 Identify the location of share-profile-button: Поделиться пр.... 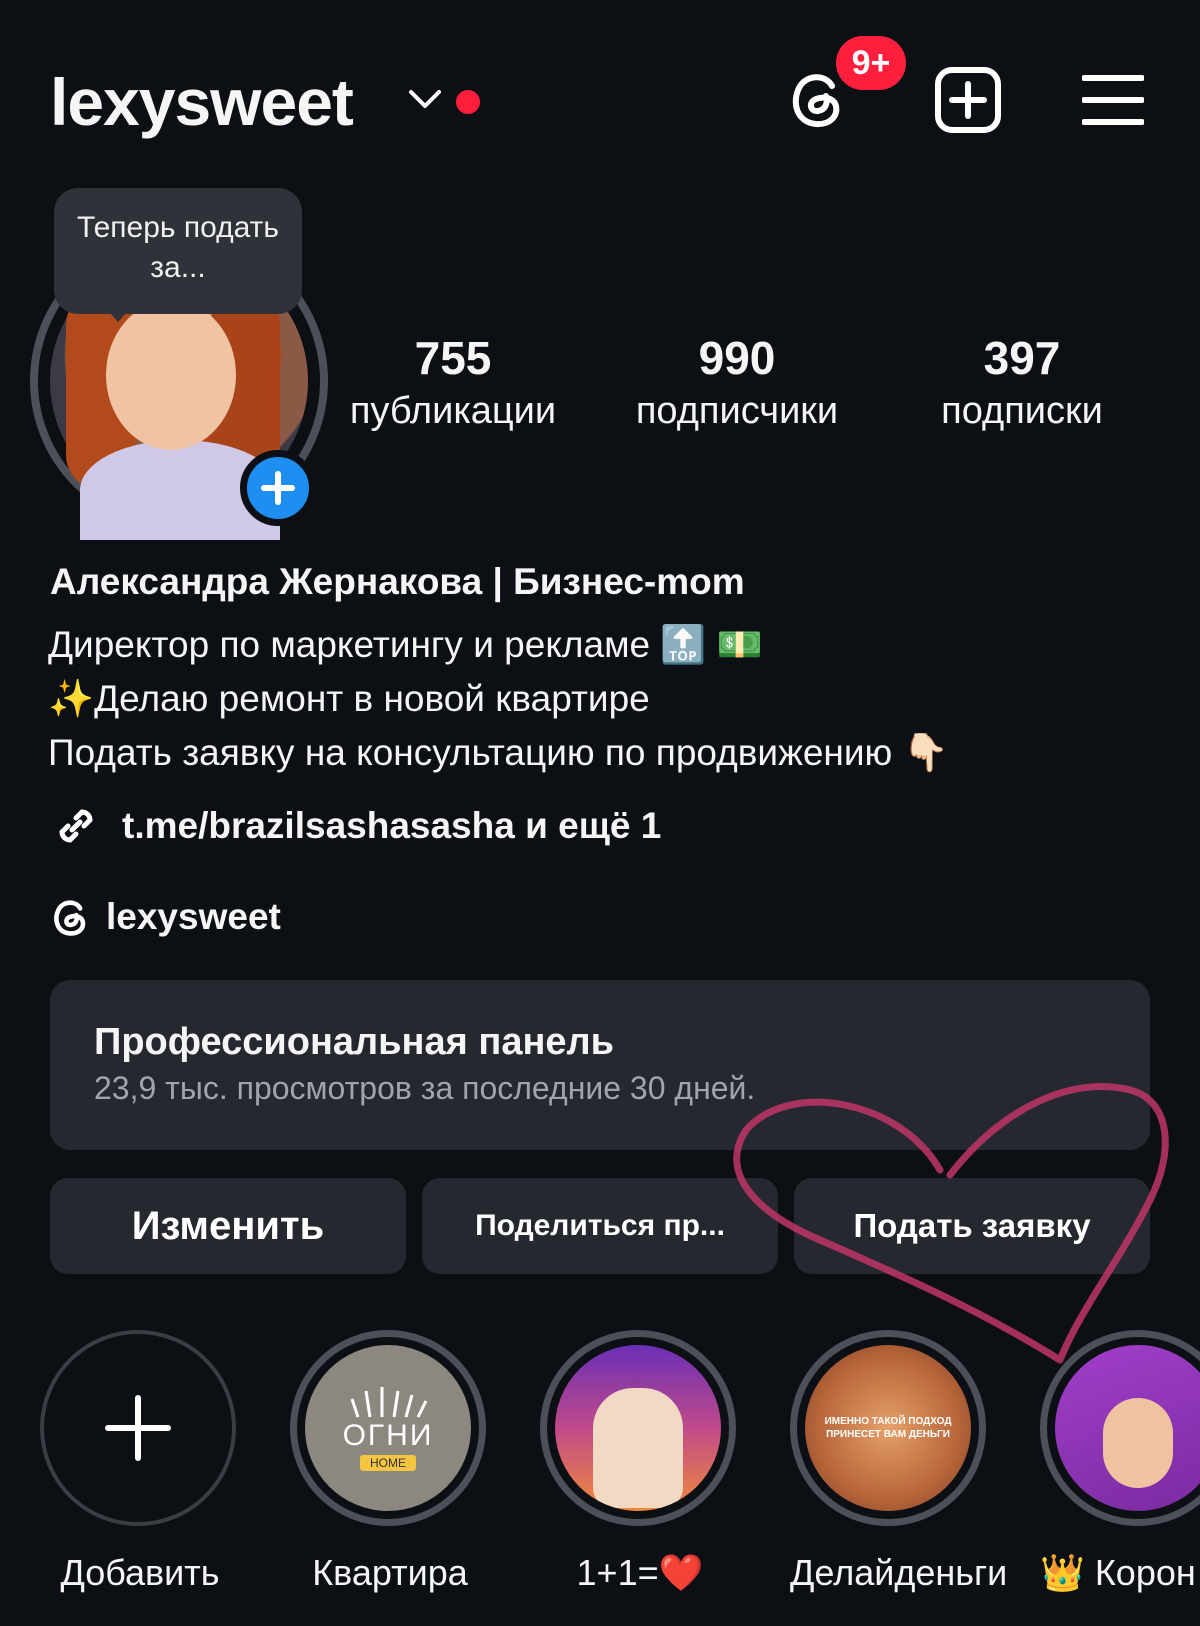
(600, 1226).